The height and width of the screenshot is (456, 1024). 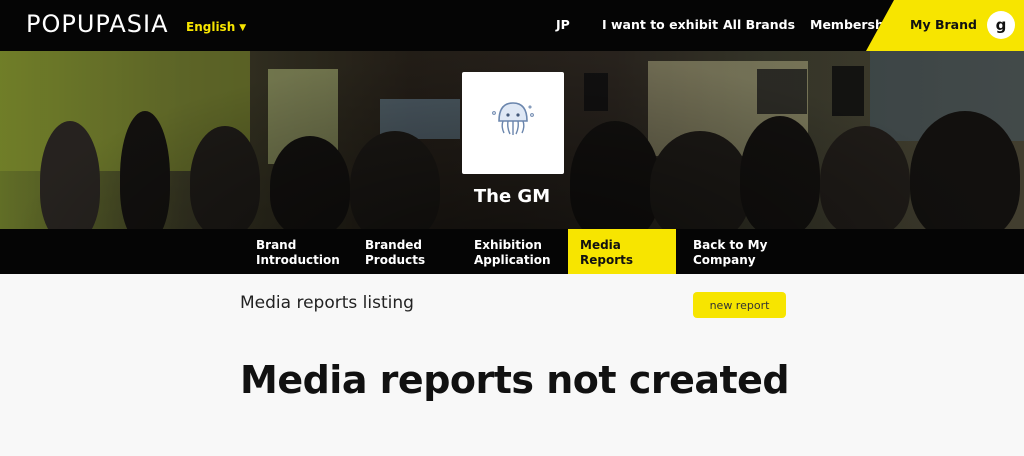 What do you see at coordinates (211, 27) in the screenshot?
I see `language-label: English` at bounding box center [211, 27].